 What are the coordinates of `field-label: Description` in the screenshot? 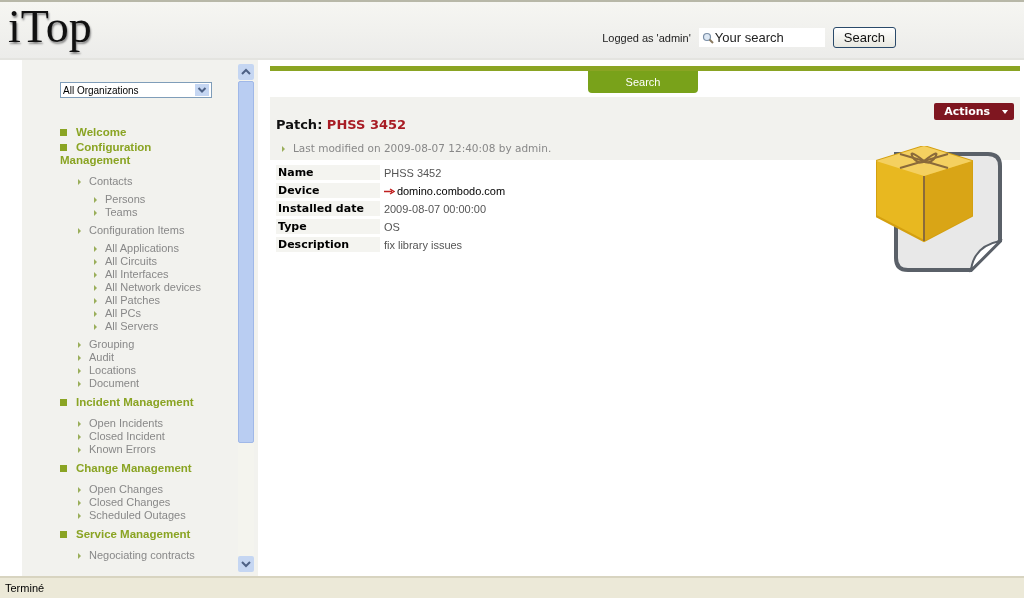 It's located at (328, 244).